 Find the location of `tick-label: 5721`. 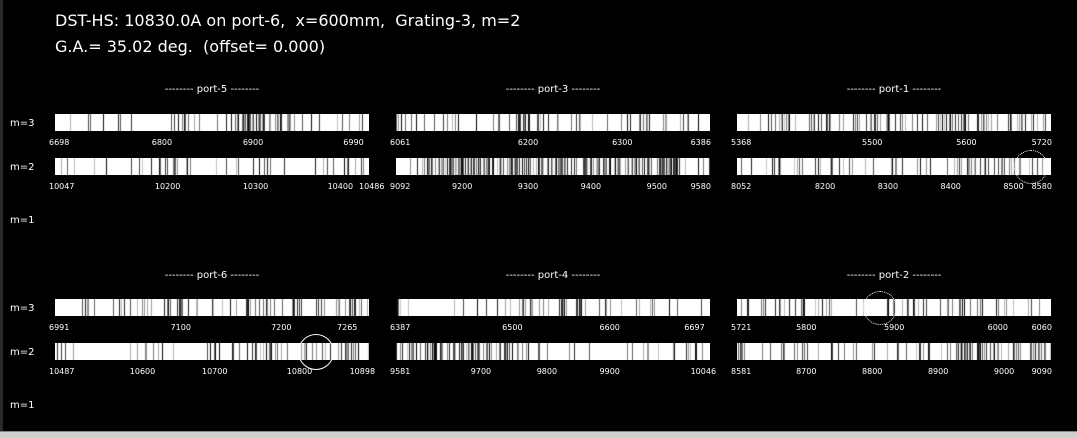

tick-label: 5721 is located at coordinates (741, 327).